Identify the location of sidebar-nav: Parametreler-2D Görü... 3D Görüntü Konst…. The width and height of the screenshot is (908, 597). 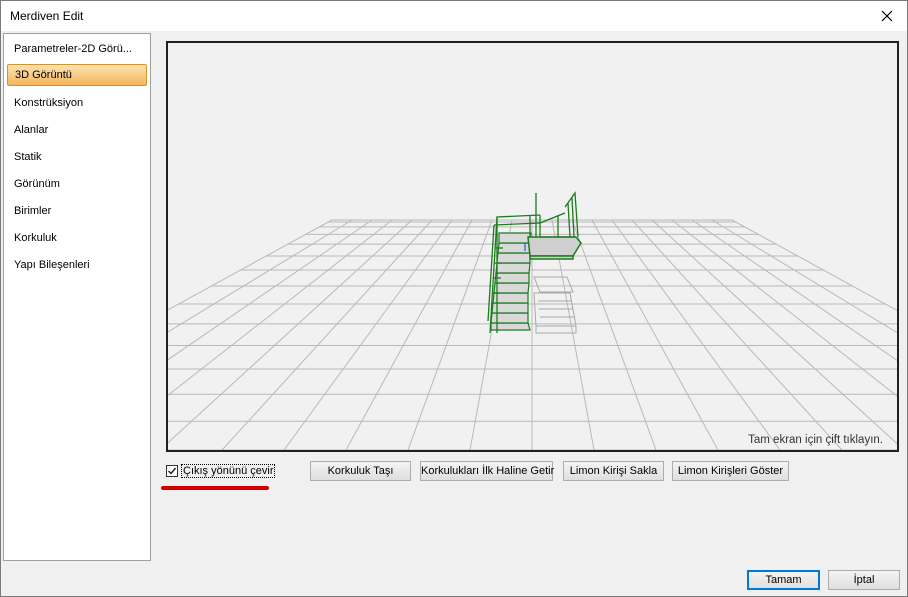
(77, 297).